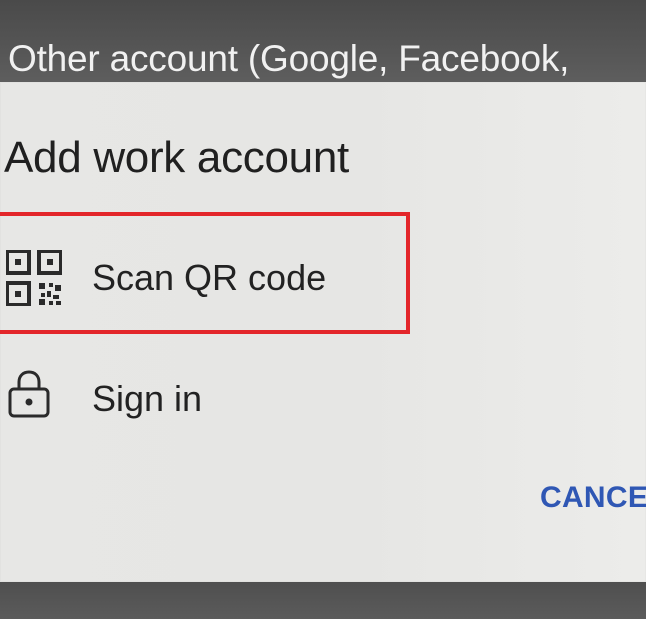 Image resolution: width=646 pixels, height=619 pixels. What do you see at coordinates (147, 398) in the screenshot?
I see `sign-in-label: Sign in` at bounding box center [147, 398].